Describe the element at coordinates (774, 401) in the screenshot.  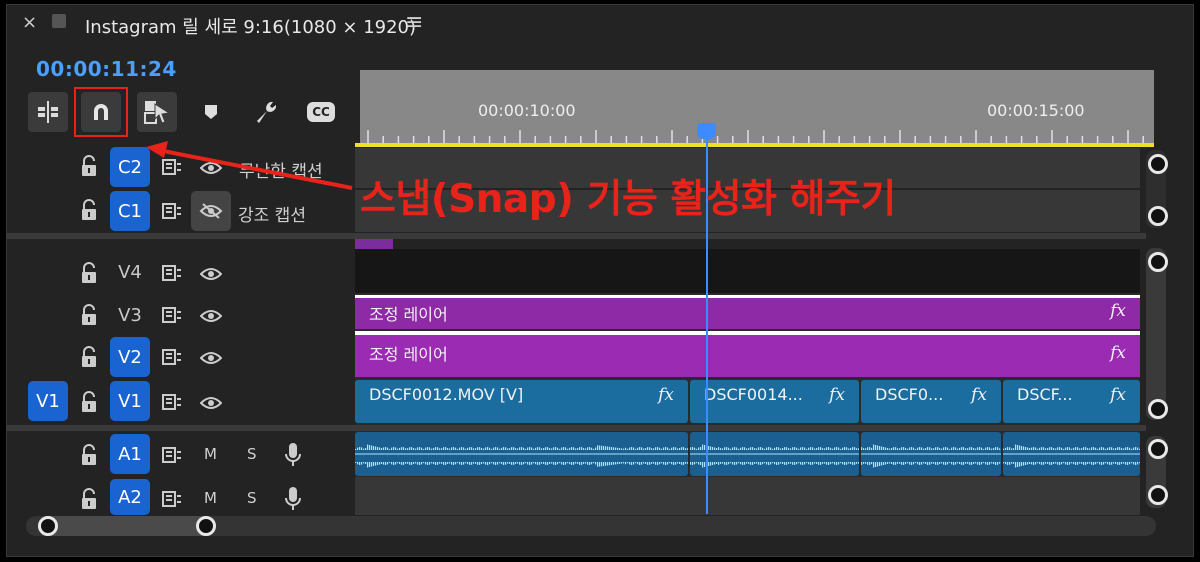
I see `video-clip: DSCF0014... fx` at that location.